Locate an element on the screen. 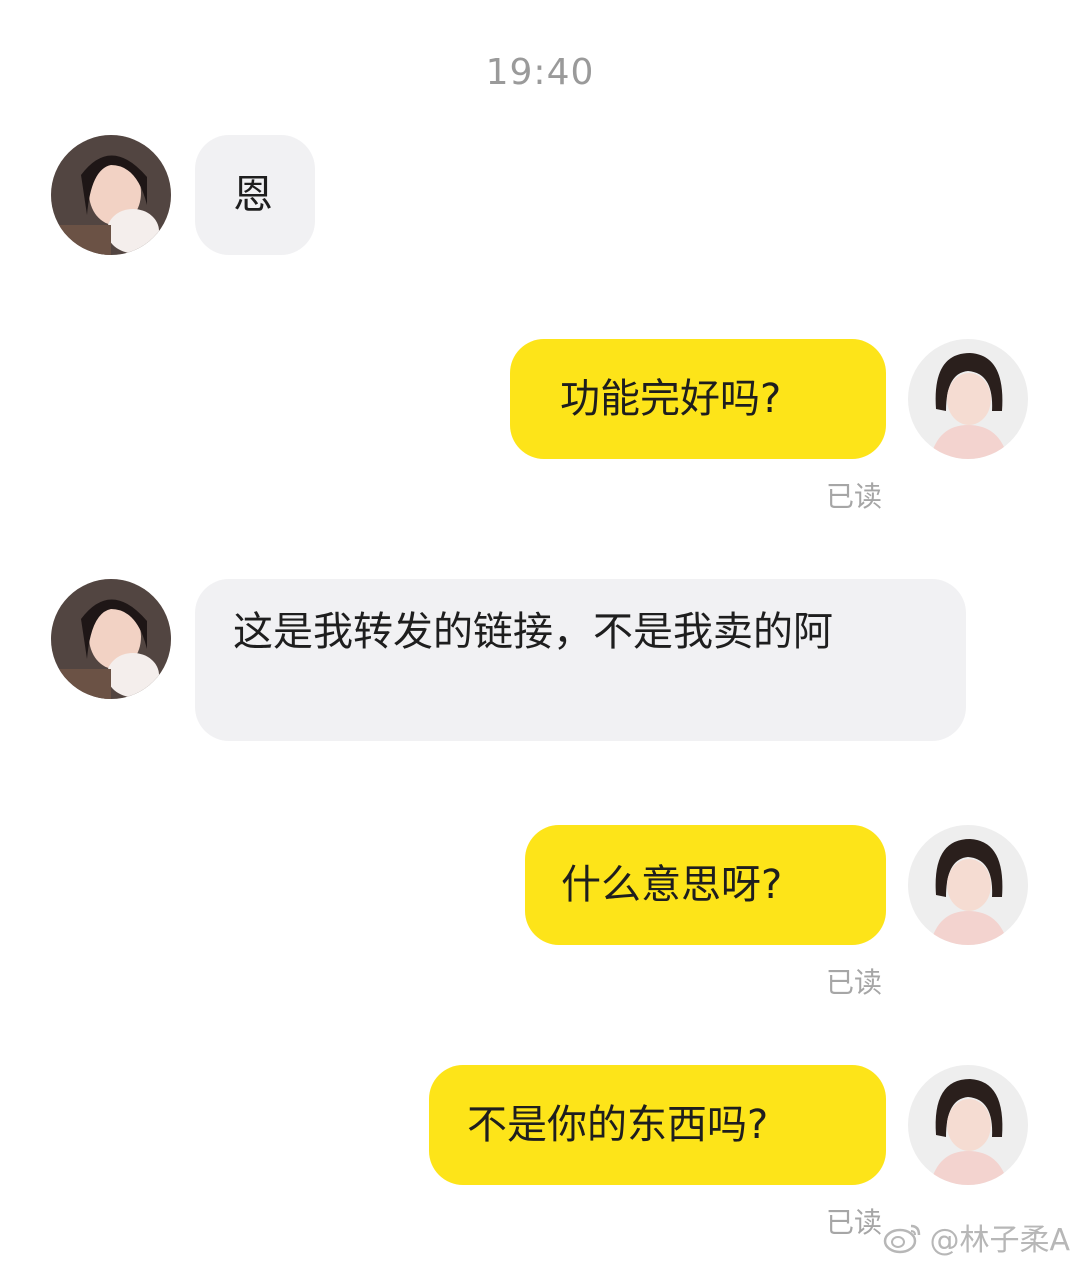 The height and width of the screenshot is (1273, 1080). watermark: @林子柔A is located at coordinates (976, 1237).